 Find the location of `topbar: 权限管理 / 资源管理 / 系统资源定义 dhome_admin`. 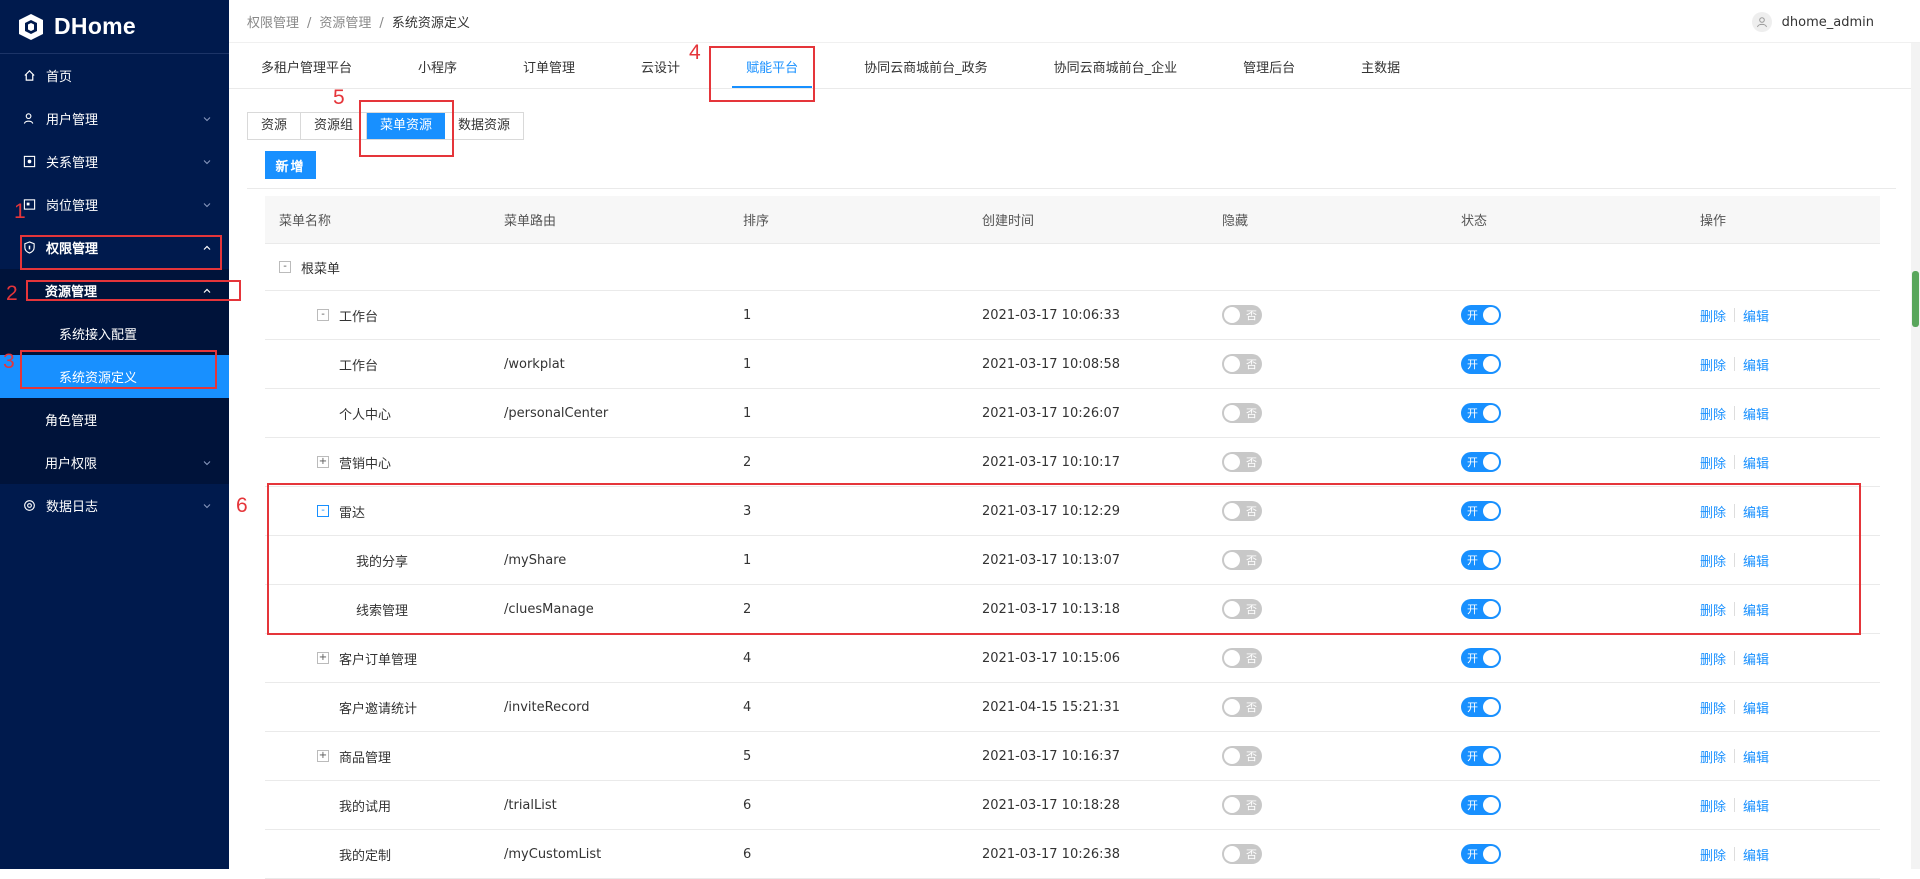

topbar: 权限管理 / 资源管理 / 系统资源定义 dhome_admin is located at coordinates (1074, 21).